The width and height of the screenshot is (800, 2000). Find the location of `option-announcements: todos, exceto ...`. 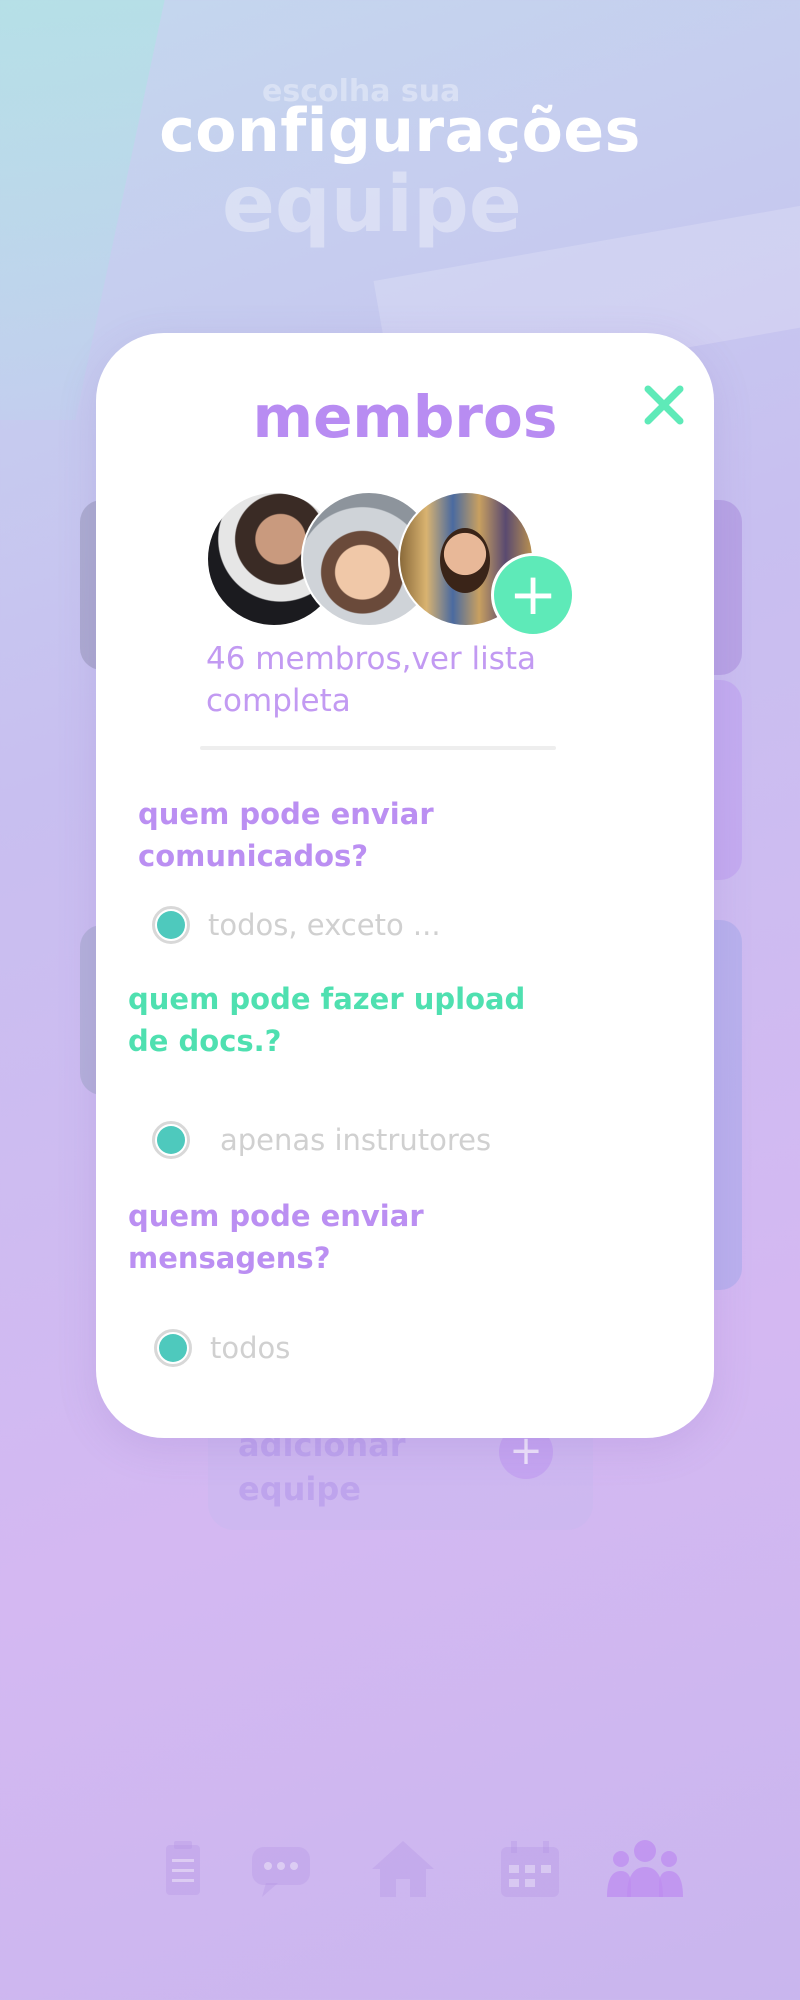

option-announcements: todos, exceto ... is located at coordinates (296, 925).